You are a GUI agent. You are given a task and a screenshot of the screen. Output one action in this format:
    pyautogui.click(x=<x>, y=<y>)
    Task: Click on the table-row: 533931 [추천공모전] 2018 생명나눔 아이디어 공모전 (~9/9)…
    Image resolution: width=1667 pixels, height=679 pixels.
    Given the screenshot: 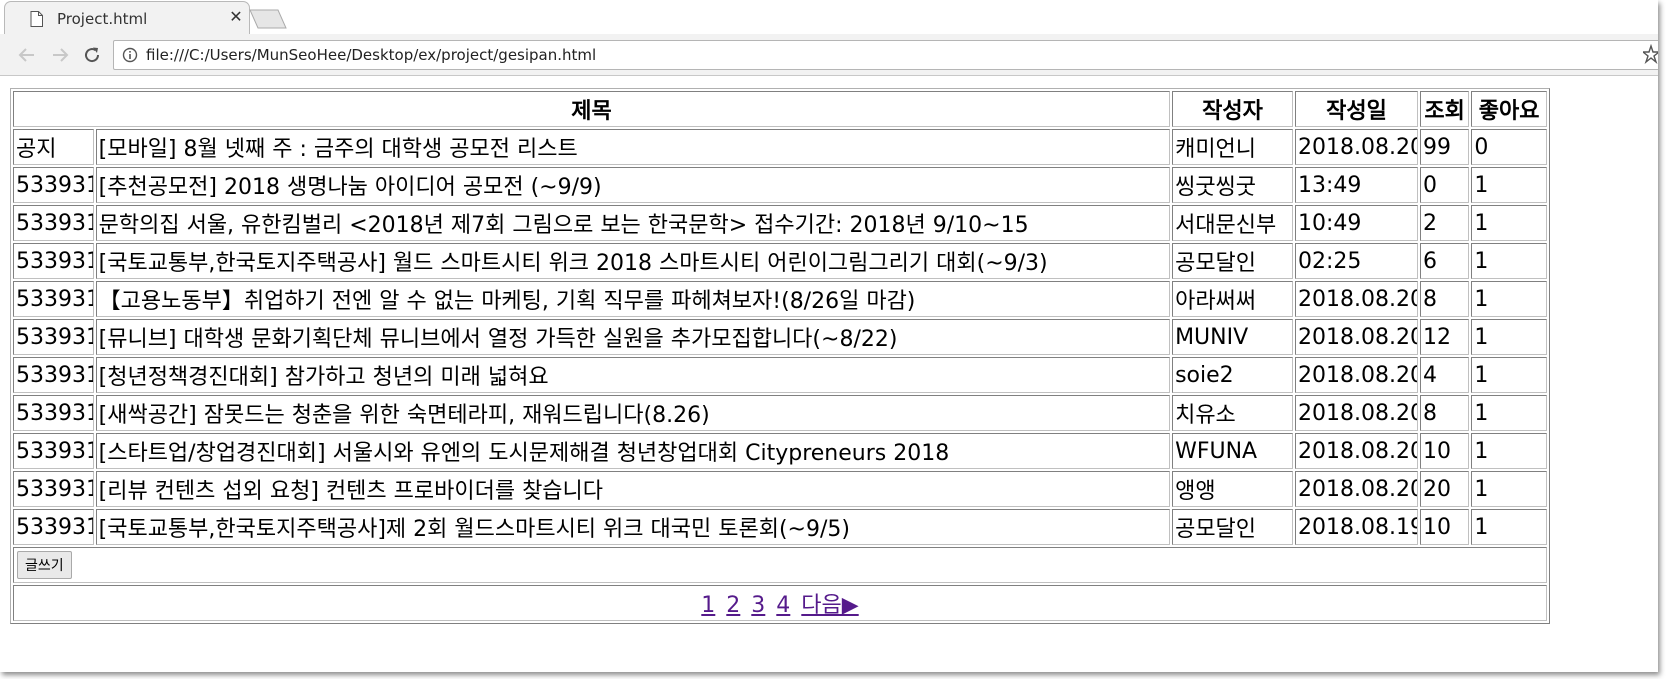 What is the action you would take?
    pyautogui.click(x=780, y=185)
    